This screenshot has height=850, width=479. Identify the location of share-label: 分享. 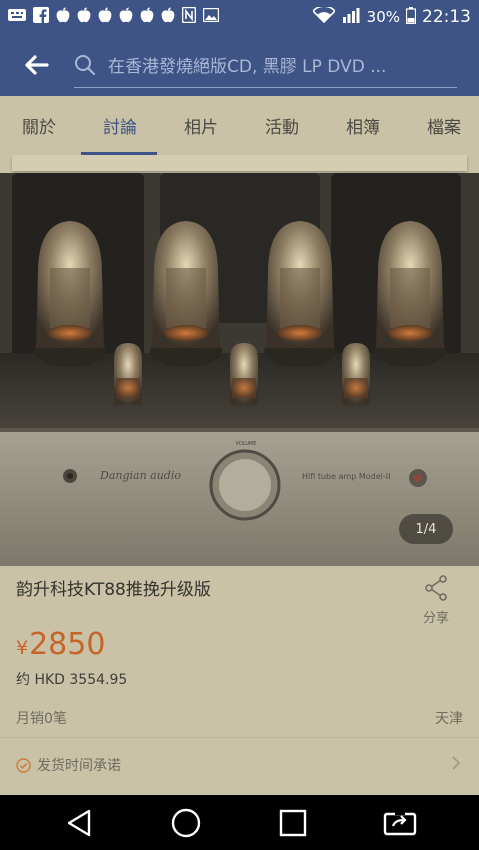
(435, 618).